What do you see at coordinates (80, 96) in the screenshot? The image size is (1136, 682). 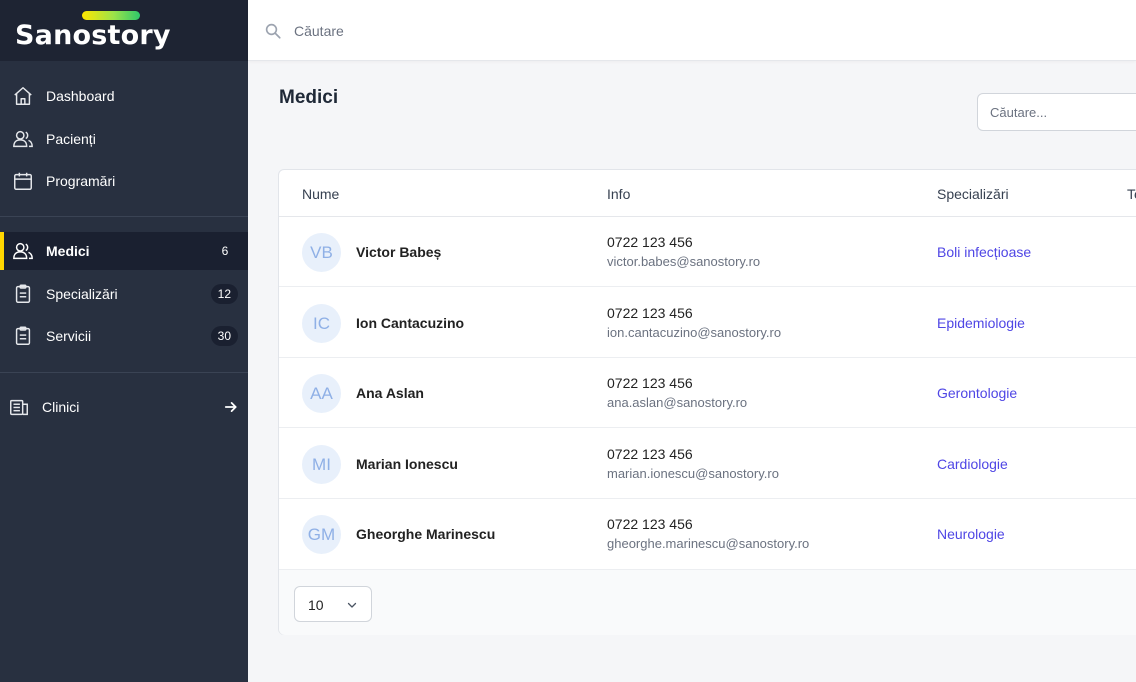 I see `sidebar-item-label: Dashboard` at bounding box center [80, 96].